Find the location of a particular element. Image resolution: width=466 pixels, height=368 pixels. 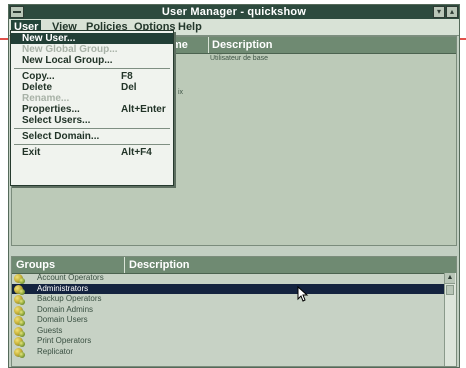

window-title: User Manager - quickshow is located at coordinates (234, 12).